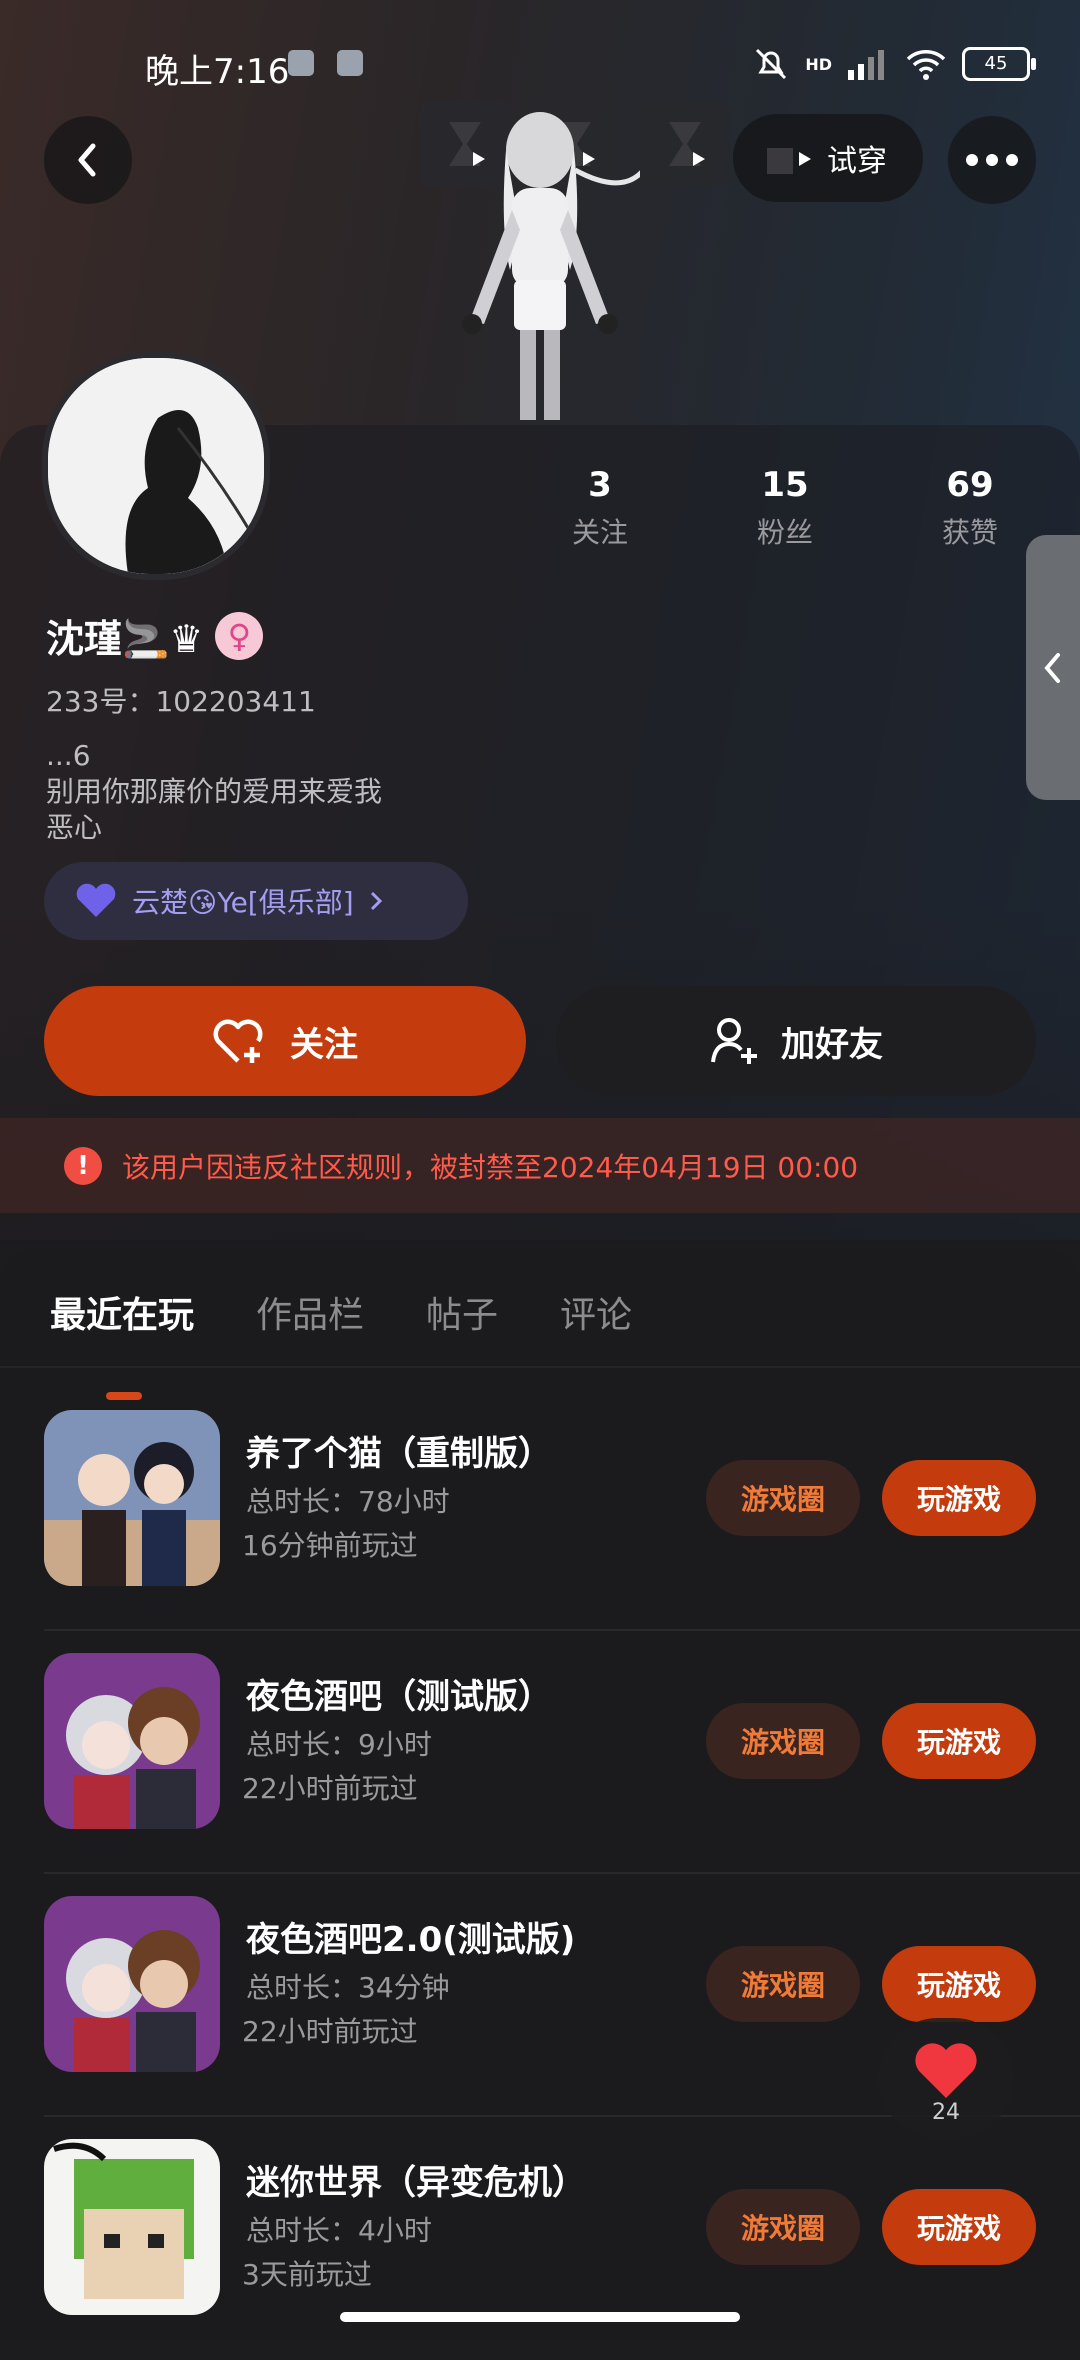 The height and width of the screenshot is (2360, 1080). What do you see at coordinates (416, 2183) in the screenshot?
I see `game-title: 迷你世界（异变危机）` at bounding box center [416, 2183].